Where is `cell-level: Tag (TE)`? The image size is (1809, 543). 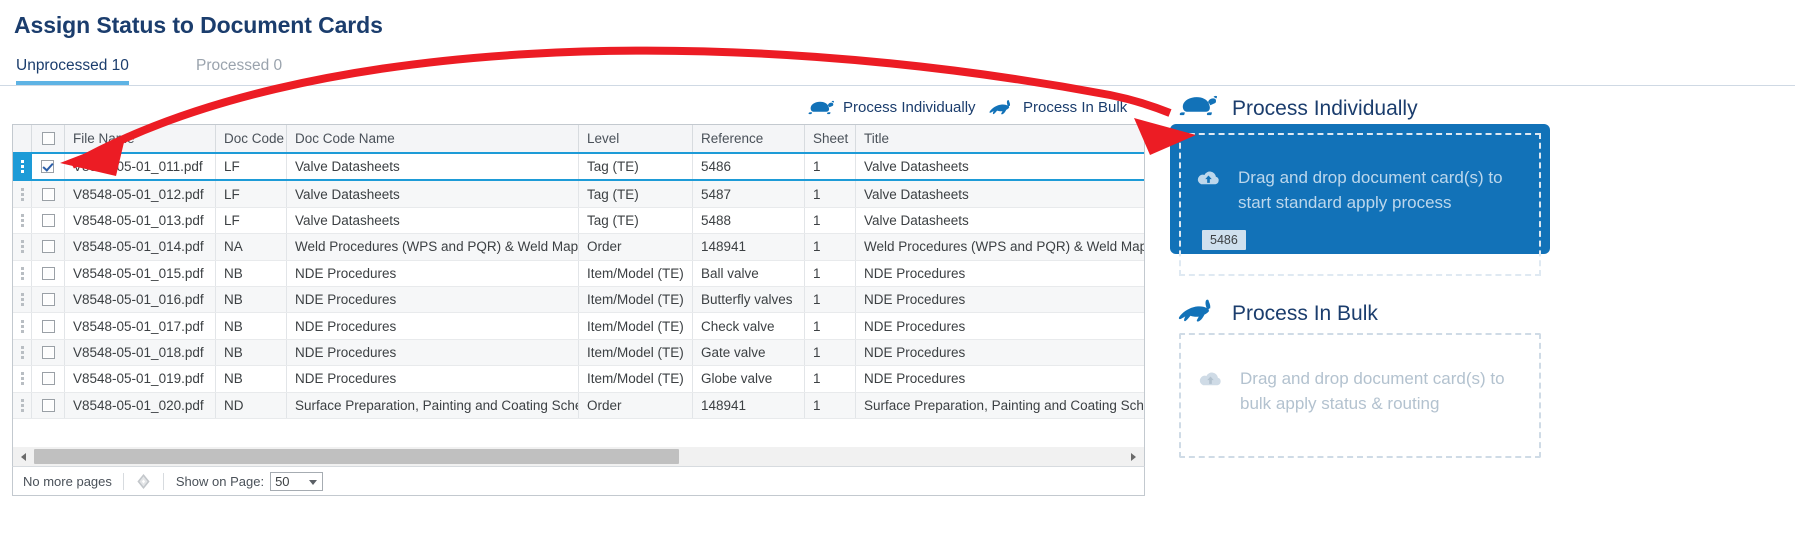
cell-level: Tag (TE) is located at coordinates (635, 194).